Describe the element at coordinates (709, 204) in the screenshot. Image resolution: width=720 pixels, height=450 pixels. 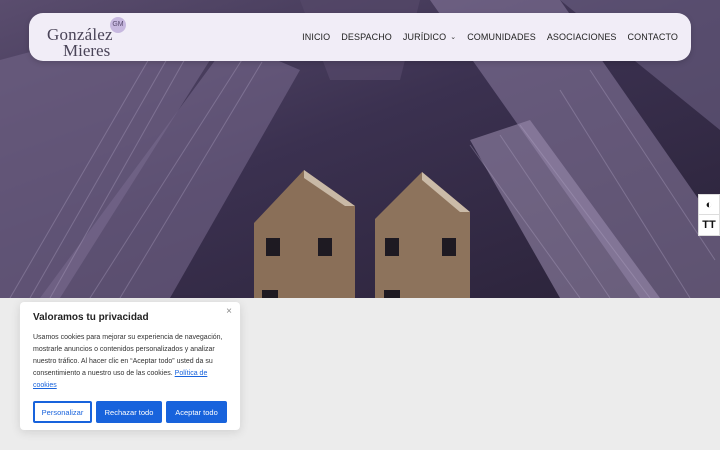
I see `contrast-toggle-icon: ◐` at that location.